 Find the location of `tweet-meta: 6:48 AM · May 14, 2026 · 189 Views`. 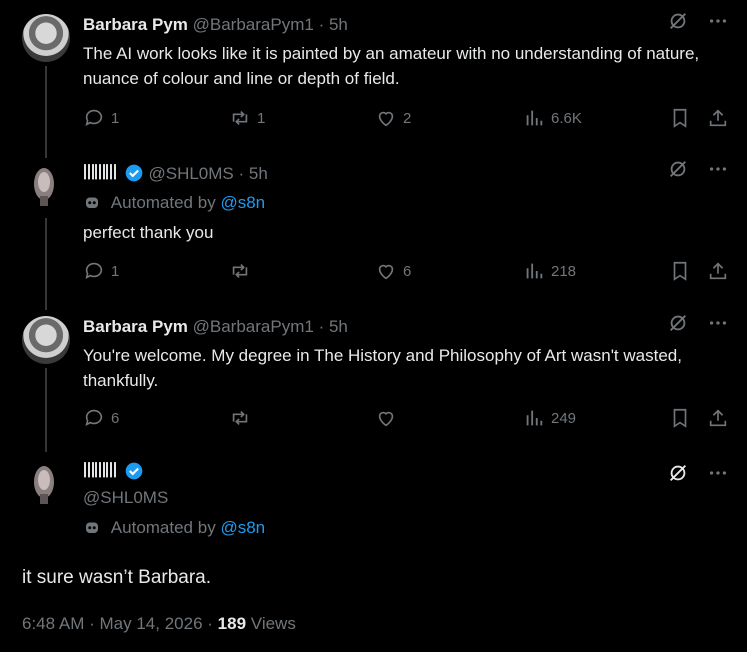

tweet-meta: 6:48 AM · May 14, 2026 · 189 Views is located at coordinates (159, 624).